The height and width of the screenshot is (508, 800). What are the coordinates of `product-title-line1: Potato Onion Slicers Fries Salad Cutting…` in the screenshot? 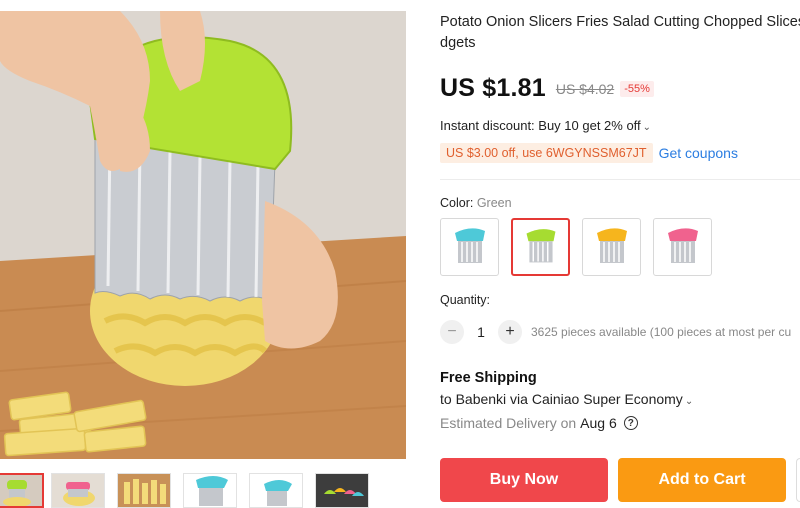 It's located at (620, 22).